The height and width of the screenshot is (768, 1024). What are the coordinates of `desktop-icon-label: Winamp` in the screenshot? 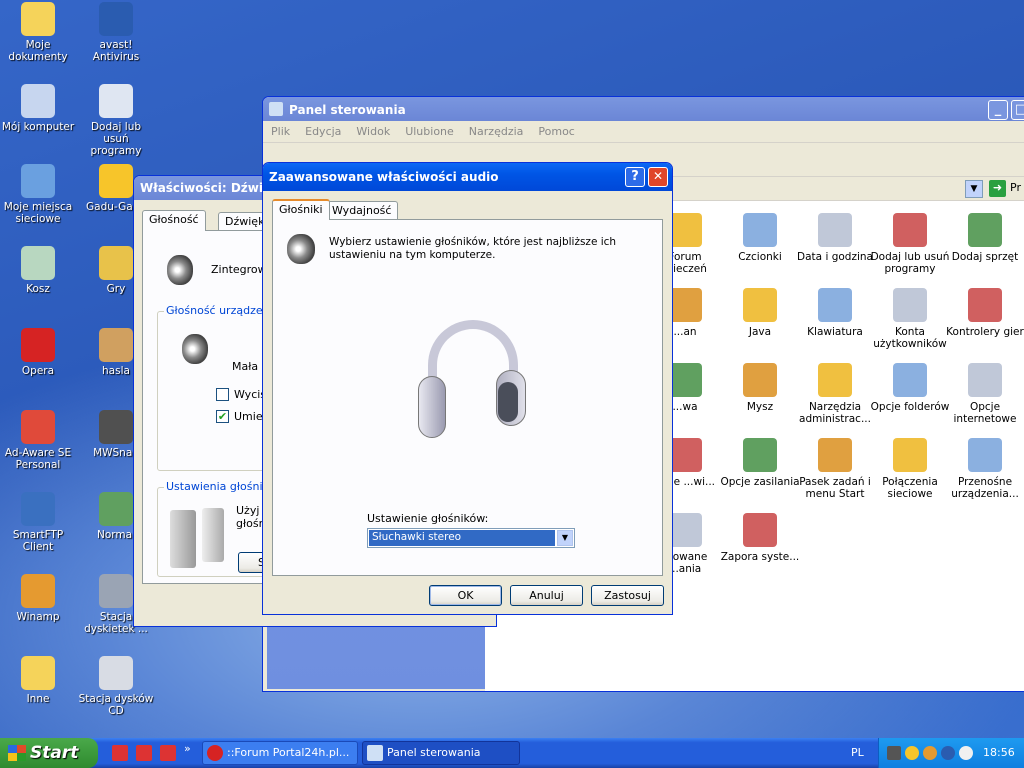 It's located at (38, 617).